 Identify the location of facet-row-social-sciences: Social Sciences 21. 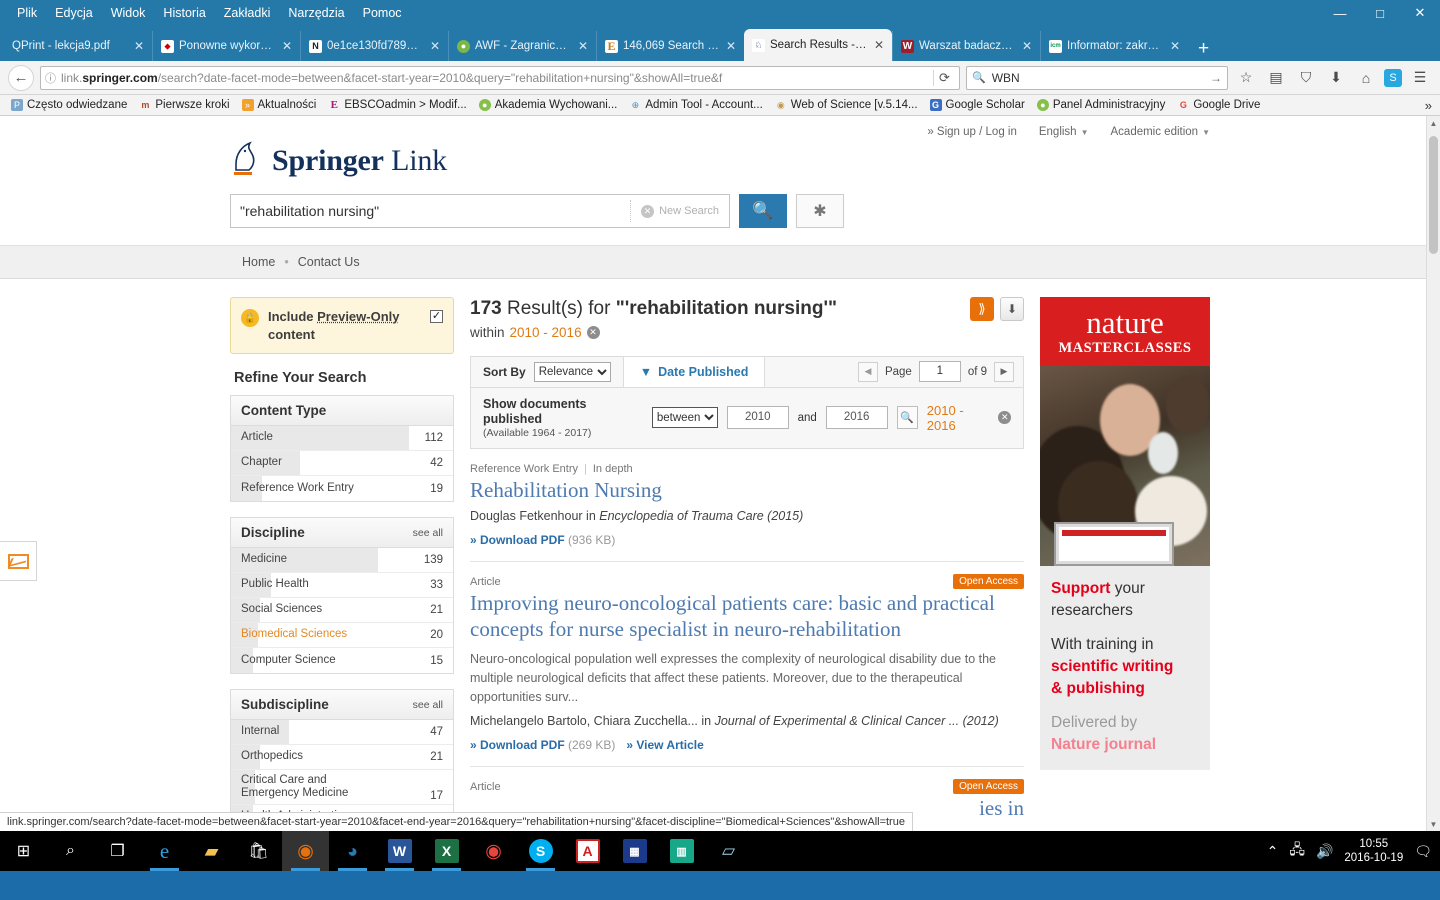
(342, 611).